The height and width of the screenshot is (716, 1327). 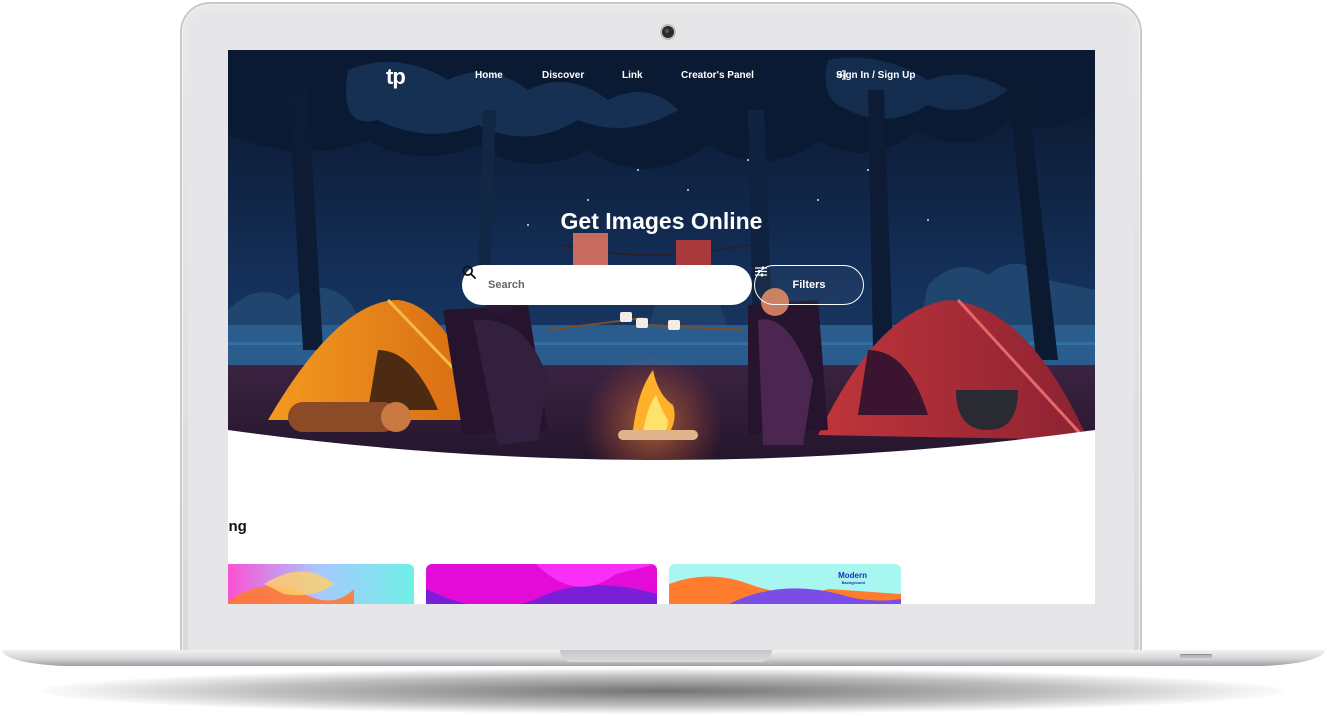 What do you see at coordinates (761, 271) in the screenshot?
I see `sliders-icon` at bounding box center [761, 271].